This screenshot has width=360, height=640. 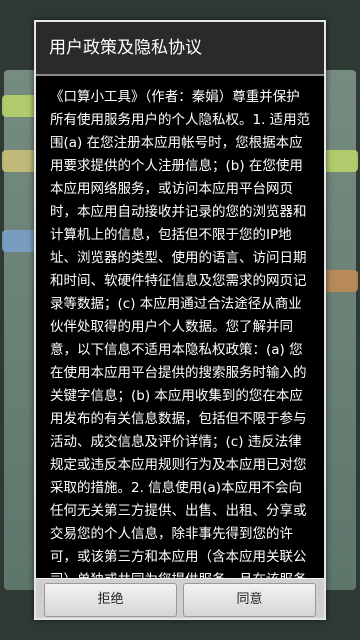 What do you see at coordinates (180, 598) in the screenshot?
I see `dialog-button-bar: 拒绝 同意` at bounding box center [180, 598].